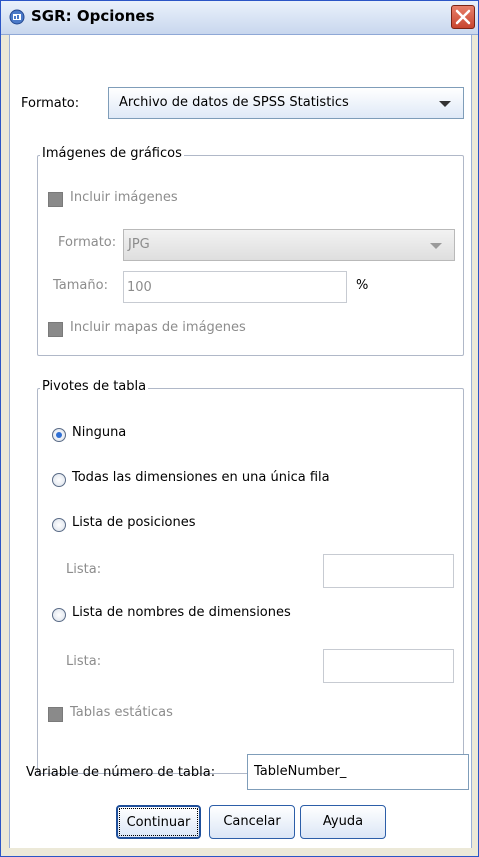  I want to click on include-images-checkbox, so click(55, 199).